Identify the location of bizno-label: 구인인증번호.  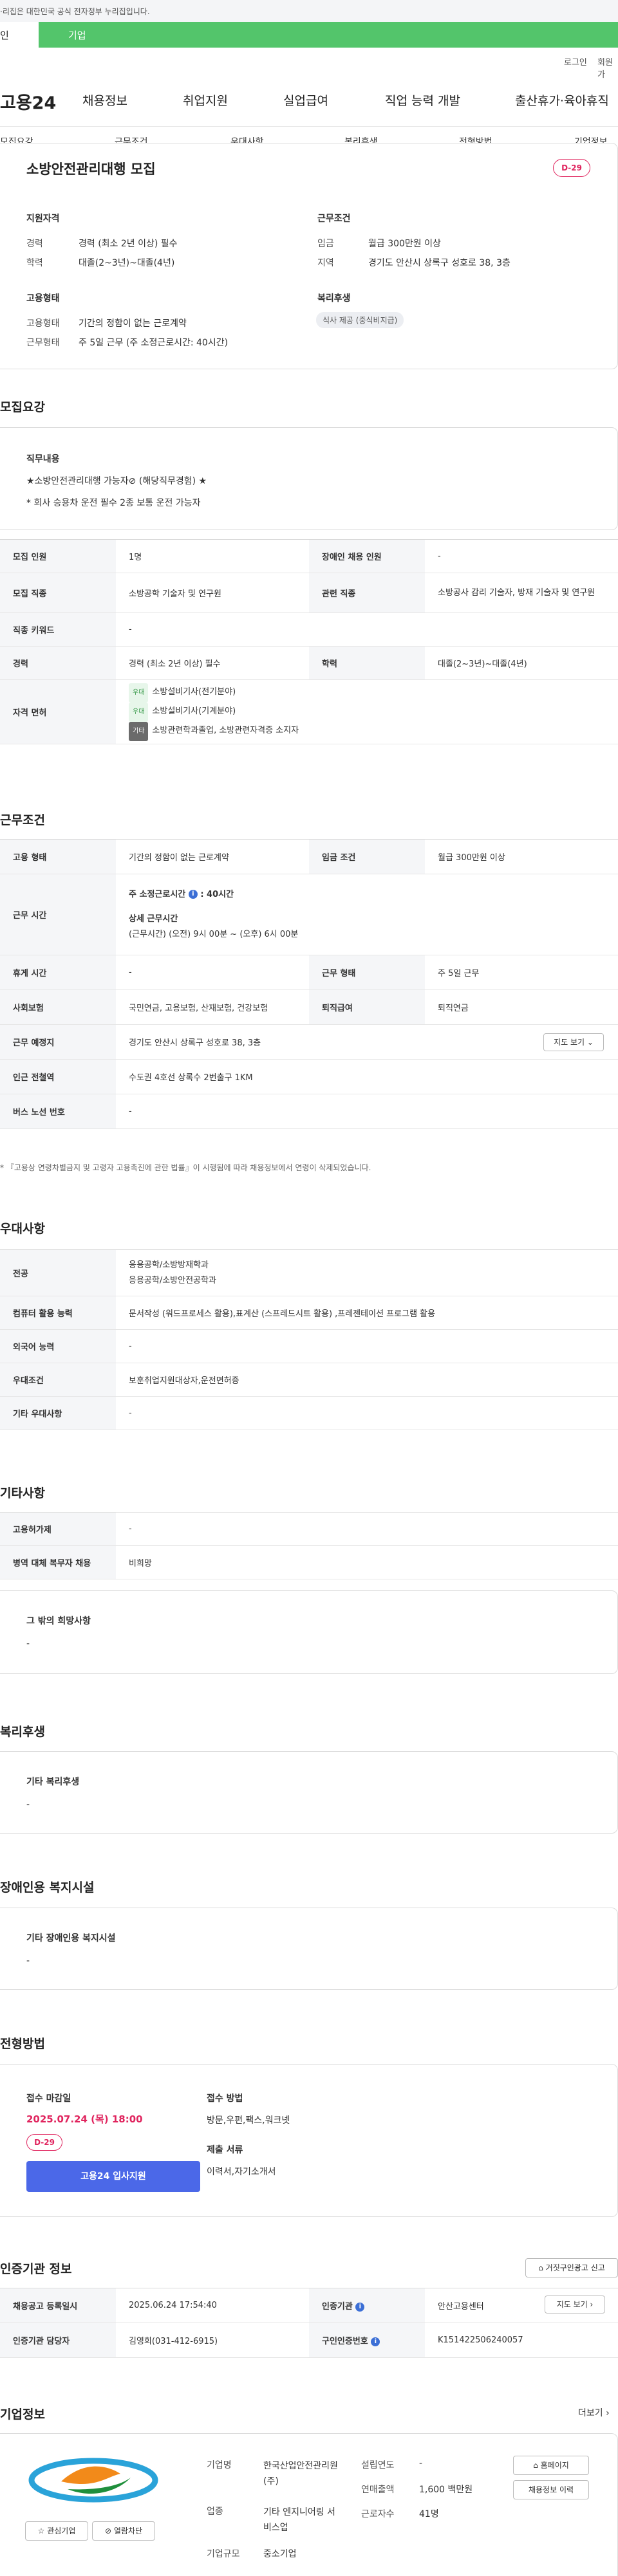
(345, 2341).